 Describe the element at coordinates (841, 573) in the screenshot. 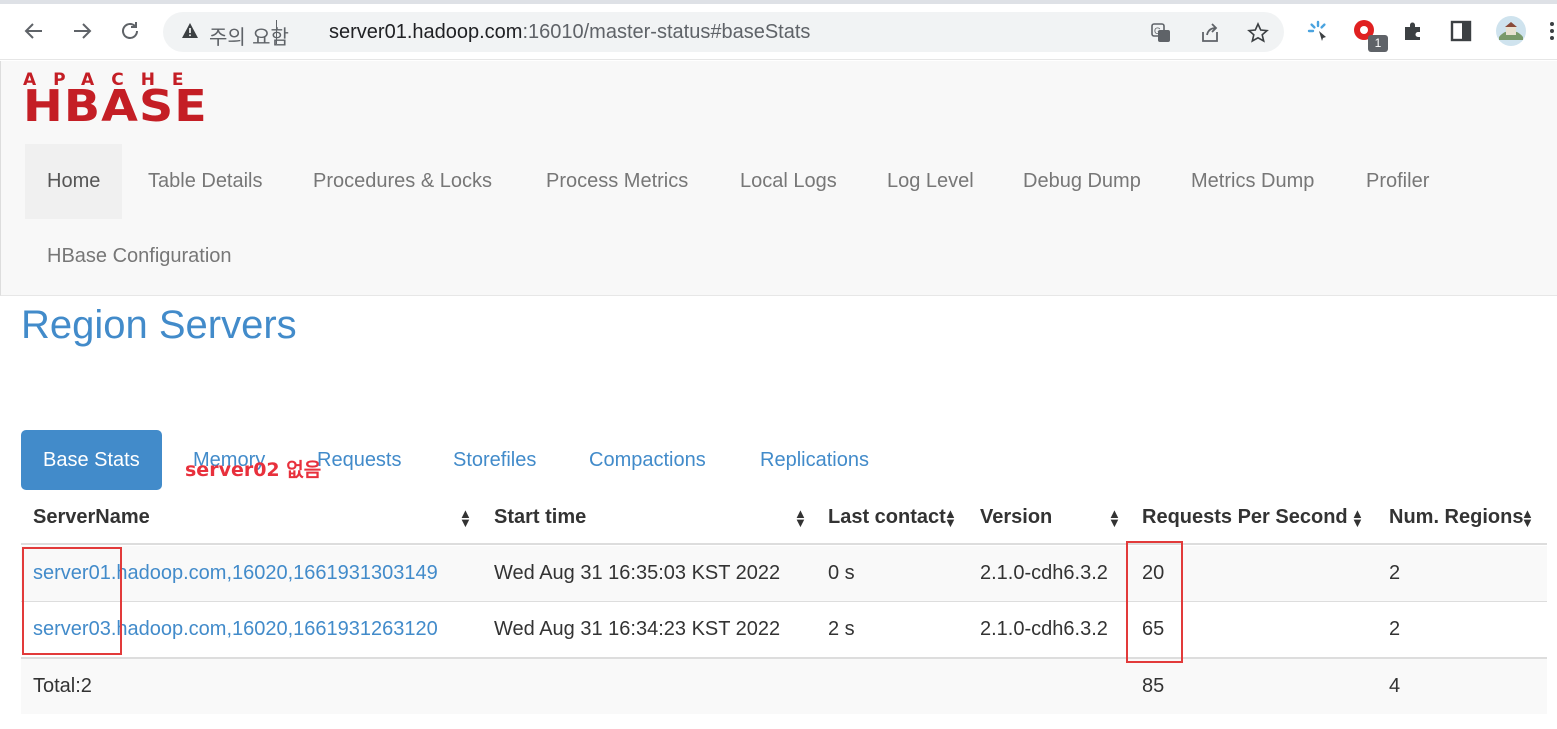

I see `last-contact-cell: 0 s` at that location.